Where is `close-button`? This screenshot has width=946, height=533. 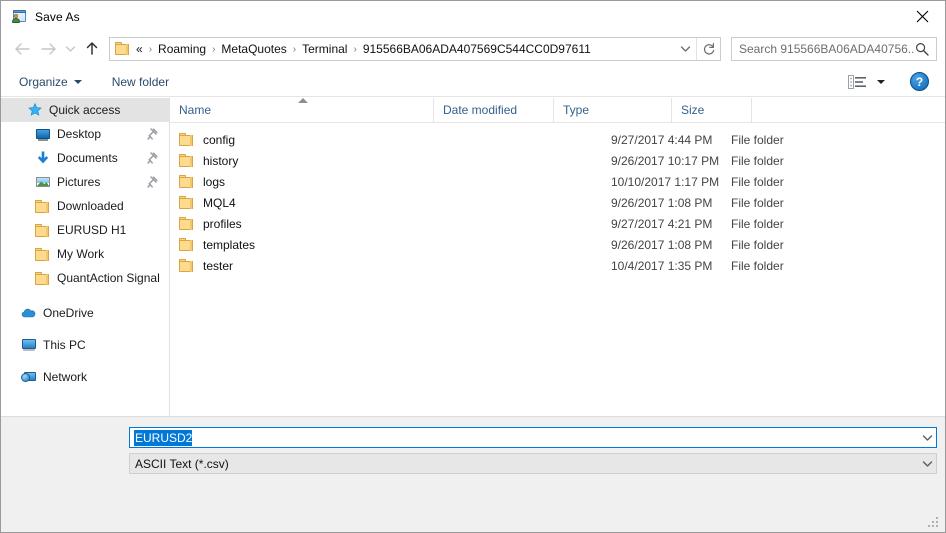
close-button is located at coordinates (922, 16).